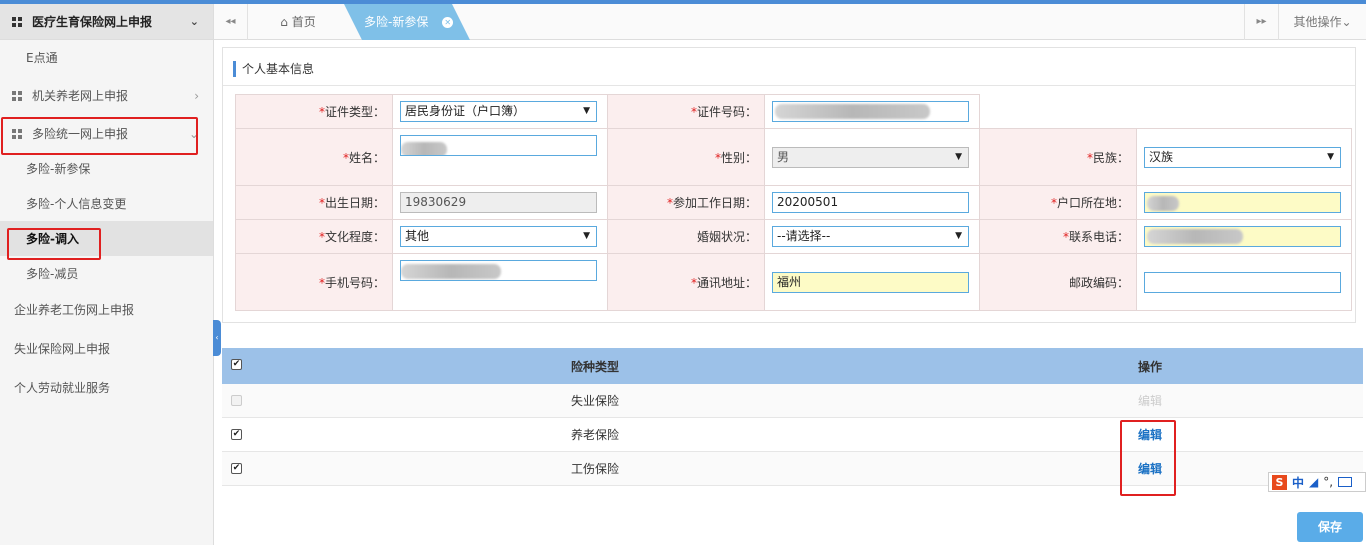  Describe the element at coordinates (594, 435) in the screenshot. I see `insurance-type: 养老保险` at that location.